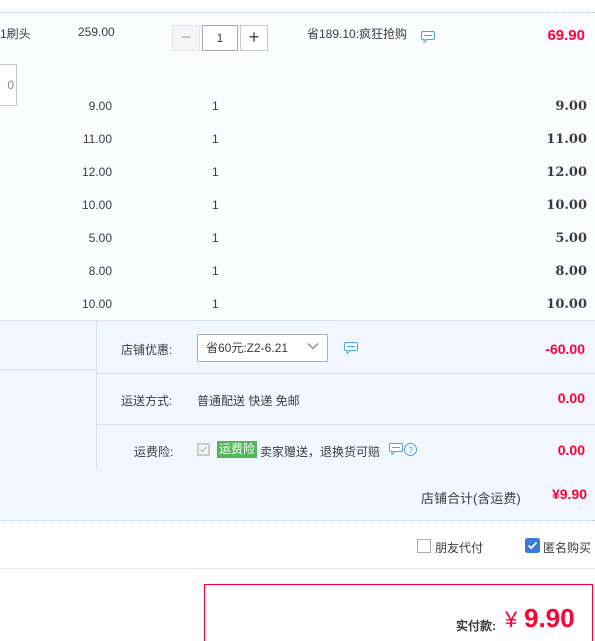 Image resolution: width=595 pixels, height=641 pixels. What do you see at coordinates (147, 401) in the screenshot?
I see `shipping-label: 运送方式:` at bounding box center [147, 401].